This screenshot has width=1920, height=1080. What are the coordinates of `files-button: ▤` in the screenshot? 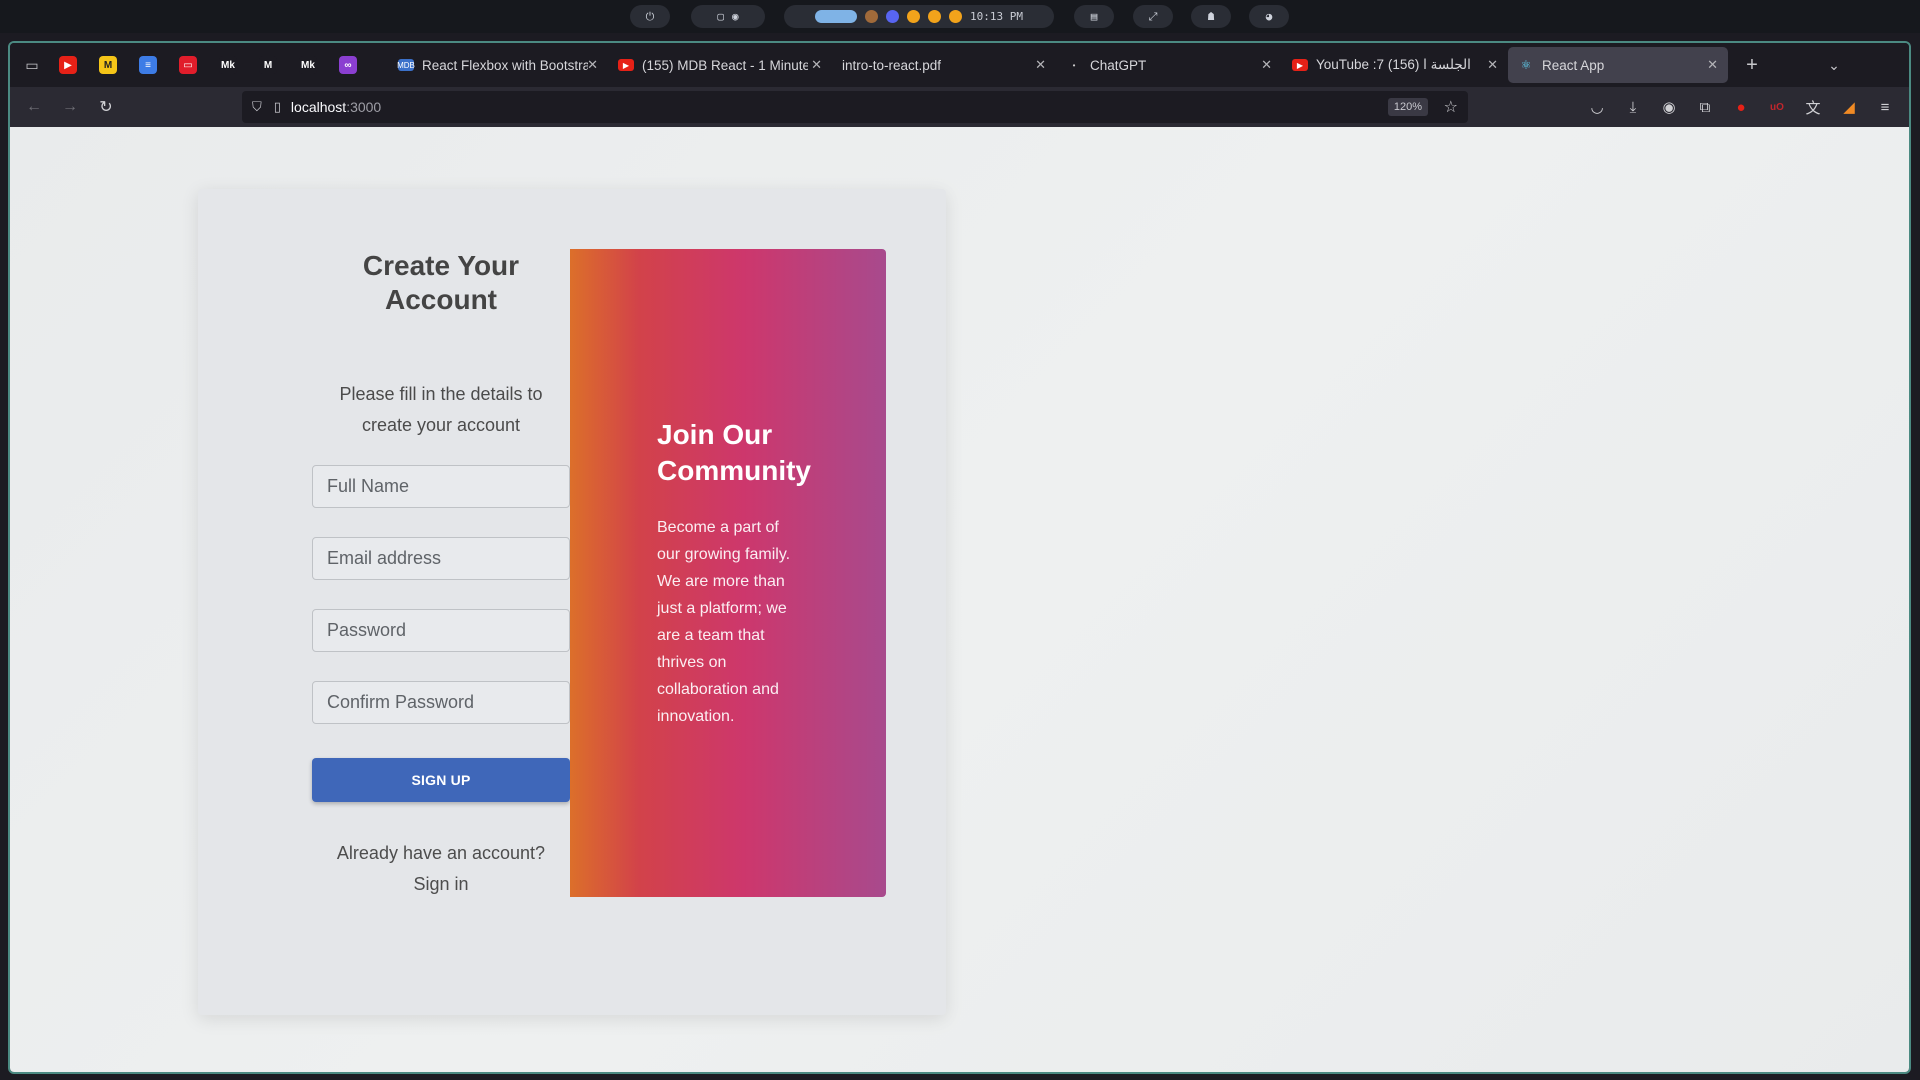 It's located at (1094, 16).